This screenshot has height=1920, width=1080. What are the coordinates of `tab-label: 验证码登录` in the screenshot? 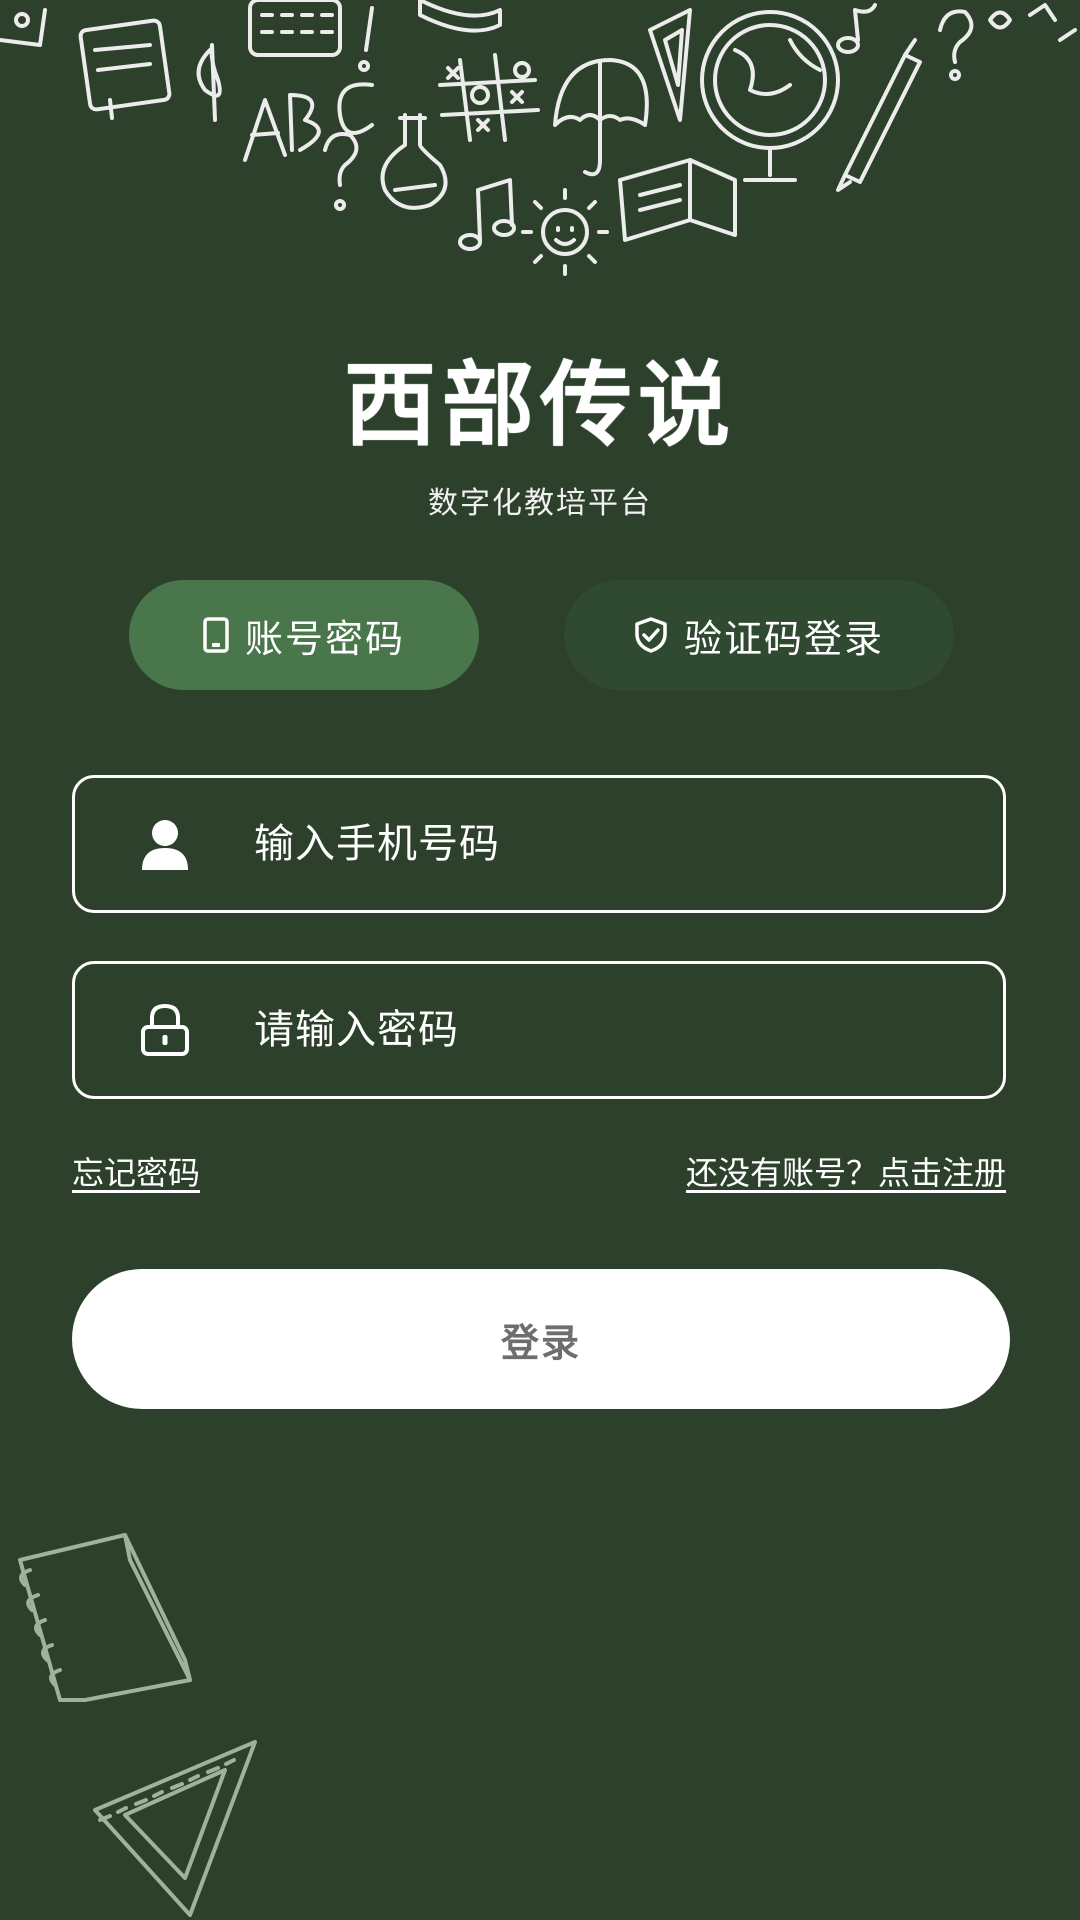 It's located at (783, 638).